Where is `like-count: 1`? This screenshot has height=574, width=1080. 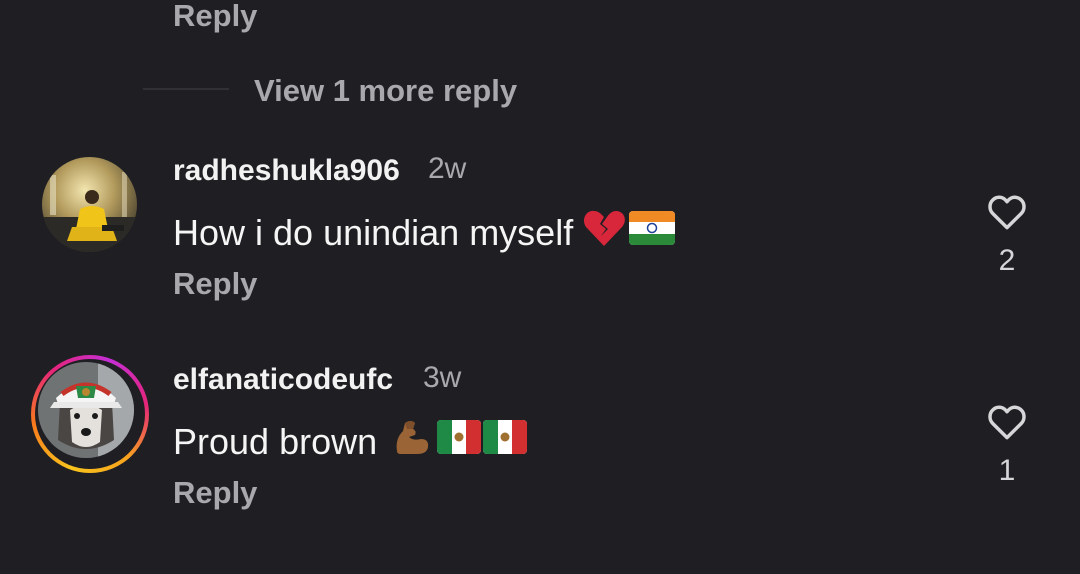 like-count: 1 is located at coordinates (1007, 470).